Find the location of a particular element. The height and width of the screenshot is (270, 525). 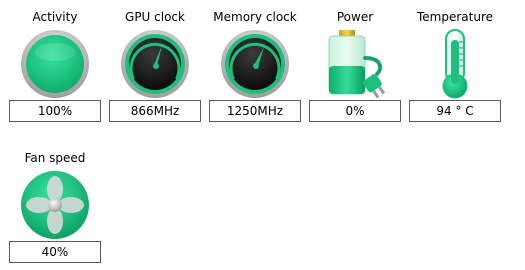

temperature-value: 94 ° C is located at coordinates (455, 111).